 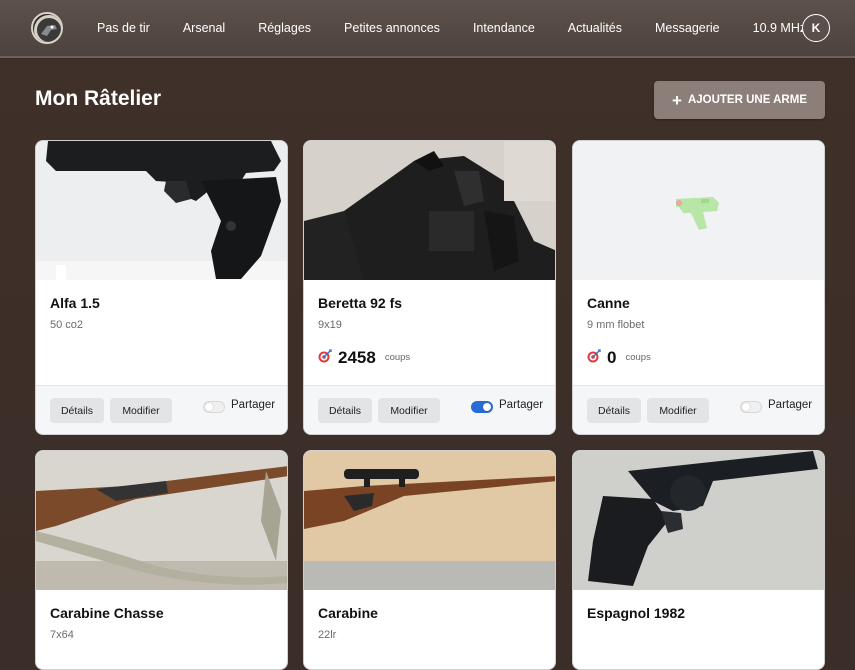 I want to click on water-pistol-icon, so click(x=698, y=210).